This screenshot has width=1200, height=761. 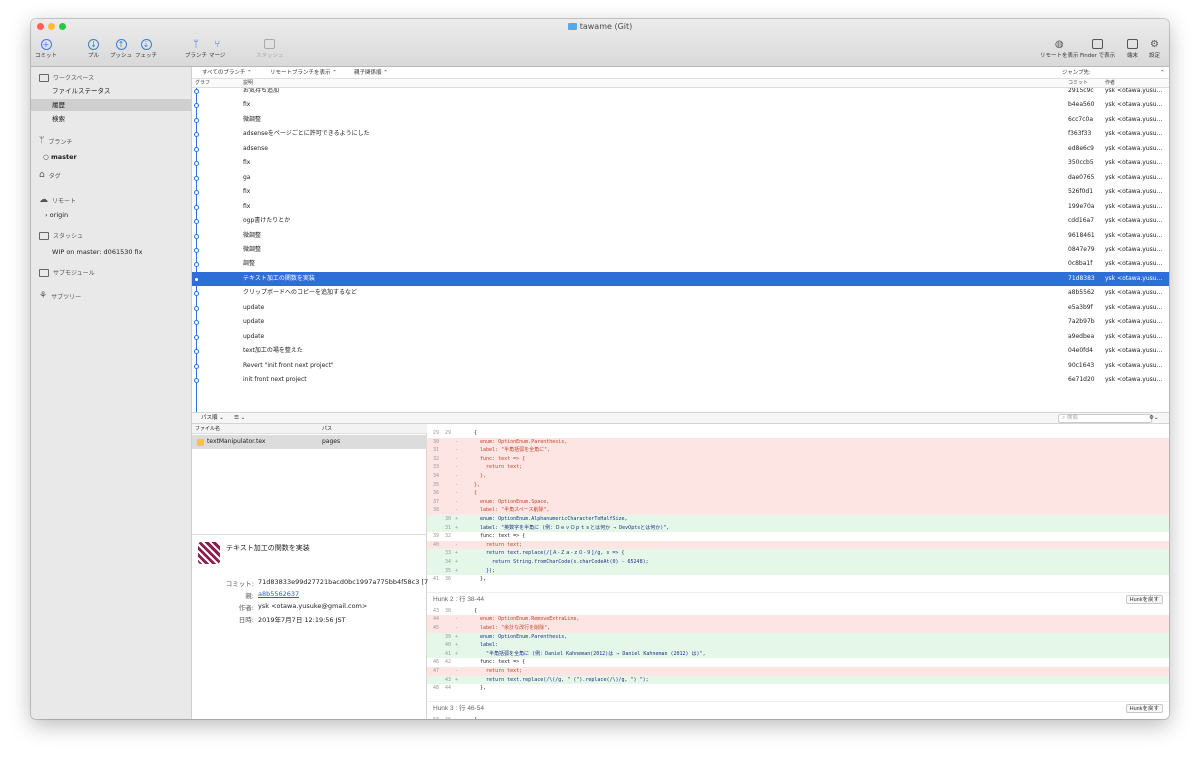 I want to click on all-branches-select: すべてのブランチ ⌃, so click(x=227, y=73).